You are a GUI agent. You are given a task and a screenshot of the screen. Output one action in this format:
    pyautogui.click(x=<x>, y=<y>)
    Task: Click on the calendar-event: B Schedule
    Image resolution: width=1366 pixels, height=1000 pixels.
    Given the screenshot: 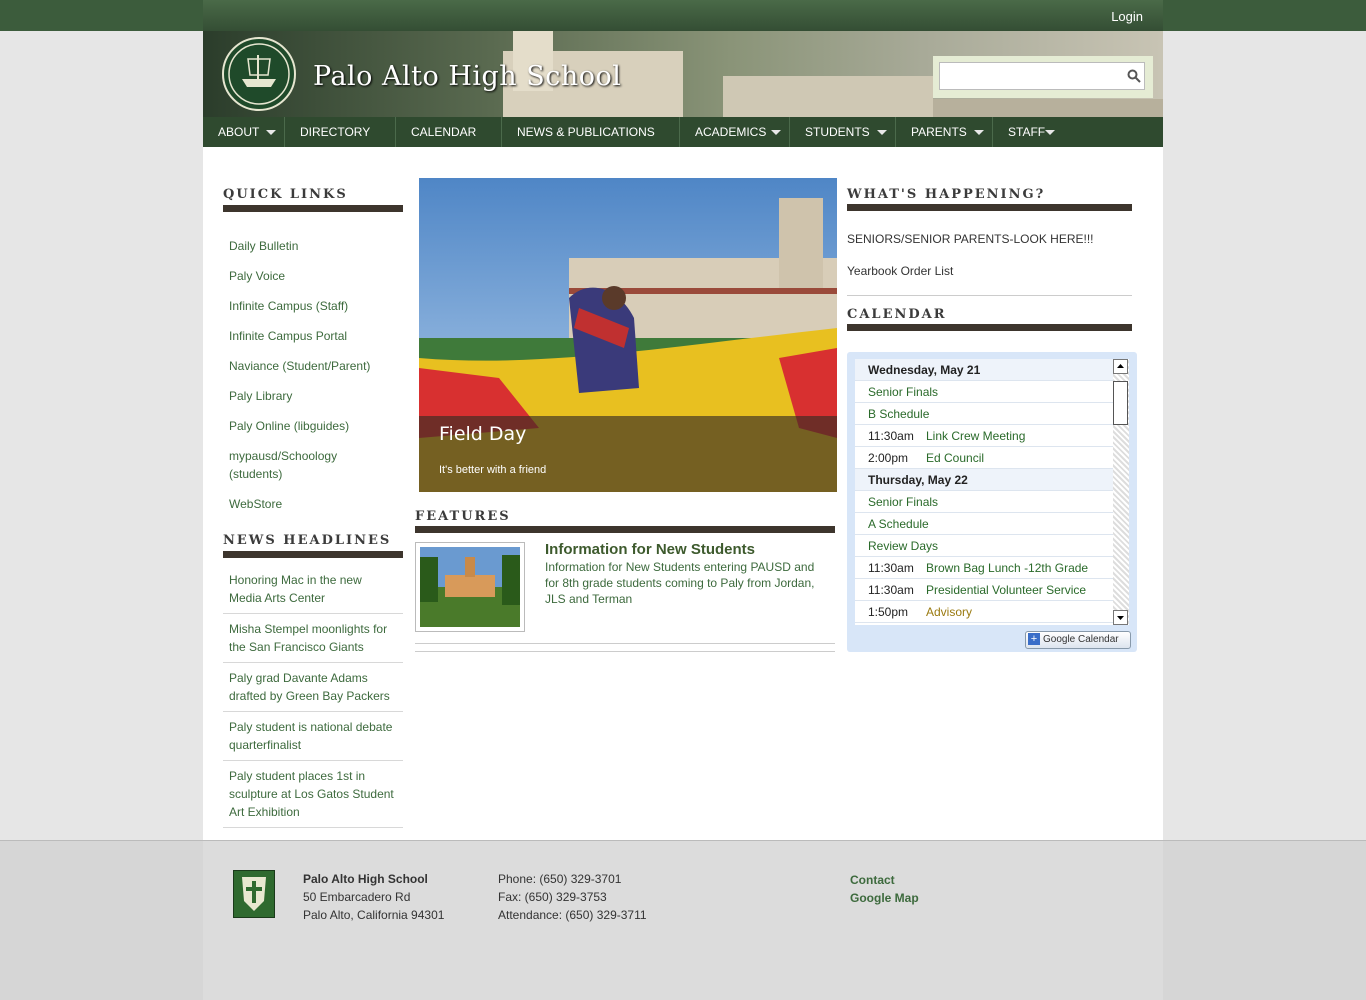 What is the action you would take?
    pyautogui.click(x=984, y=414)
    